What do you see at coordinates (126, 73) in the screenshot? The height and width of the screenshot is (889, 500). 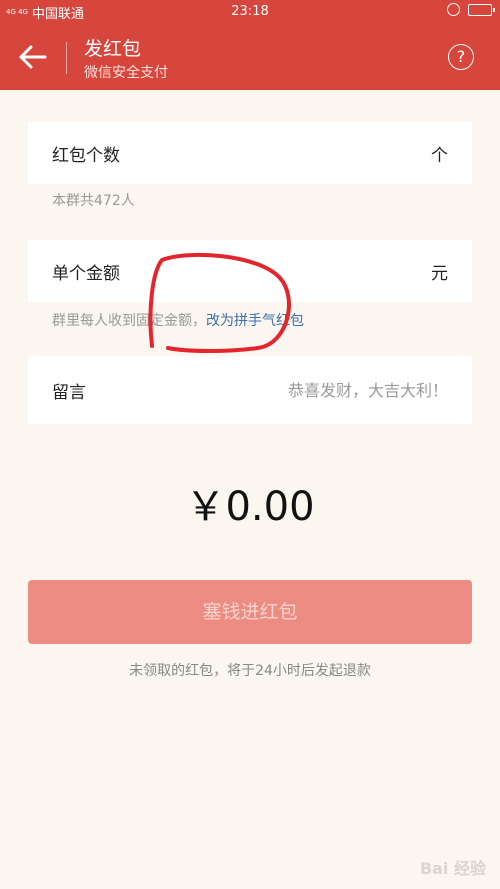 I see `page-subtitle: 微信安全支付` at bounding box center [126, 73].